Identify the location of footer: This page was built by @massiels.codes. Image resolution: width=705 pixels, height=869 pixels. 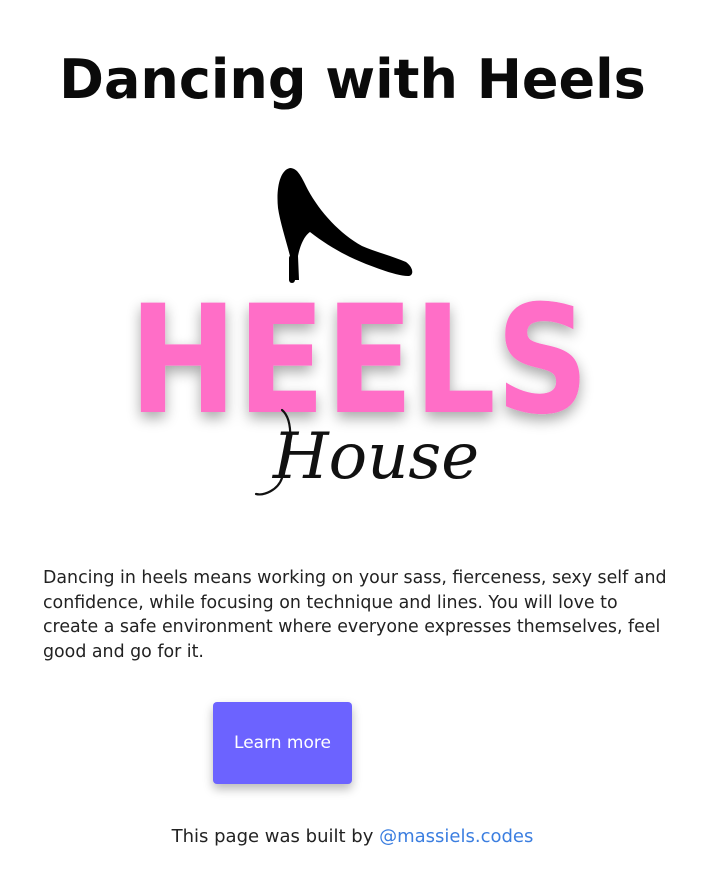
(352, 837).